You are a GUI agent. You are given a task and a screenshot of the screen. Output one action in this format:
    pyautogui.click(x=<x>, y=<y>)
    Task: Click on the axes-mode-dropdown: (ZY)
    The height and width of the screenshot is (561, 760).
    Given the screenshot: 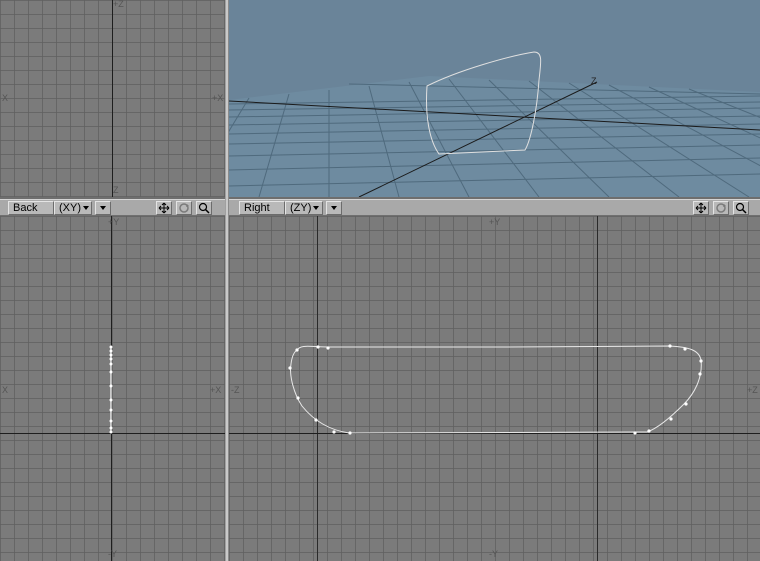 What is the action you would take?
    pyautogui.click(x=304, y=208)
    